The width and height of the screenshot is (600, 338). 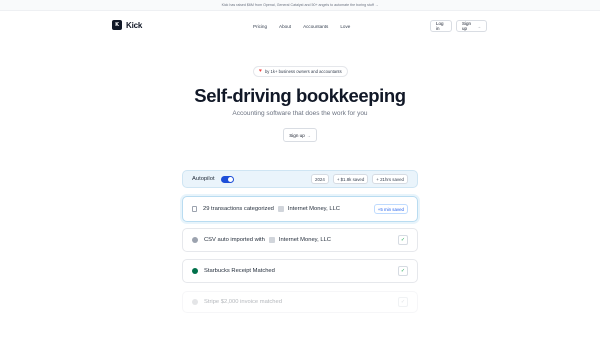 What do you see at coordinates (227, 179) in the screenshot?
I see `autopilot-toggle` at bounding box center [227, 179].